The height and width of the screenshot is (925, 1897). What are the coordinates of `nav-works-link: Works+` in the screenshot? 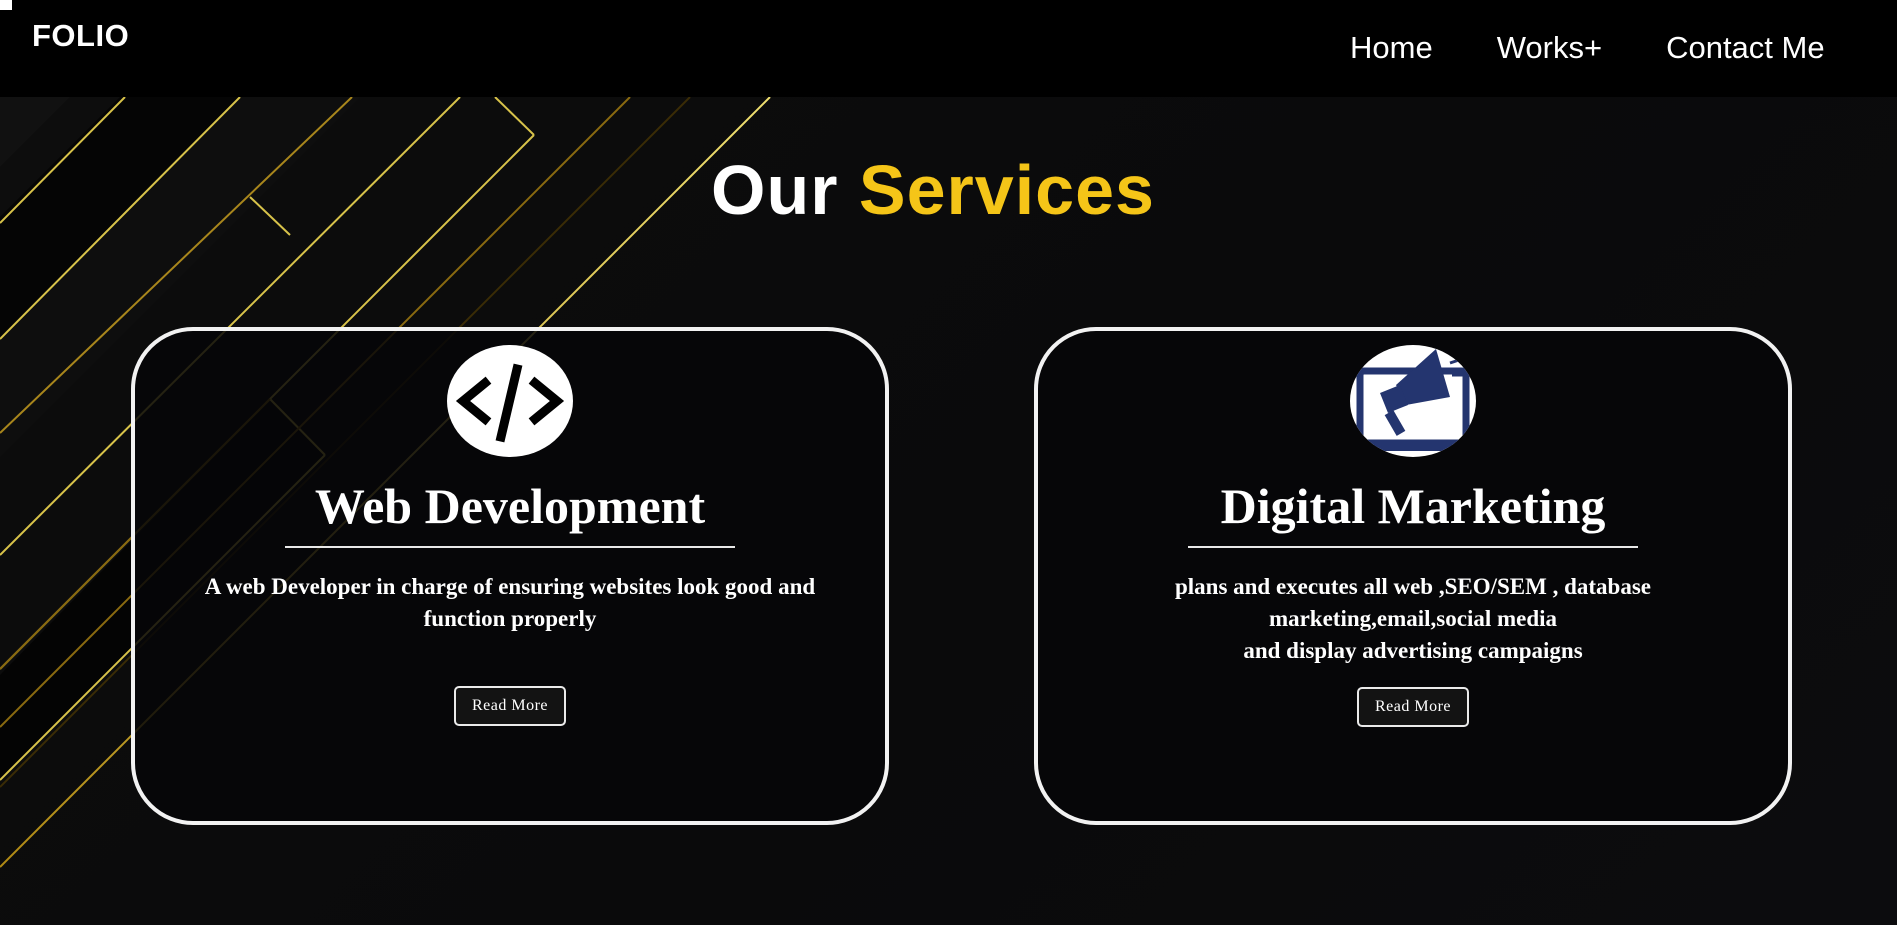 It's located at (1549, 48).